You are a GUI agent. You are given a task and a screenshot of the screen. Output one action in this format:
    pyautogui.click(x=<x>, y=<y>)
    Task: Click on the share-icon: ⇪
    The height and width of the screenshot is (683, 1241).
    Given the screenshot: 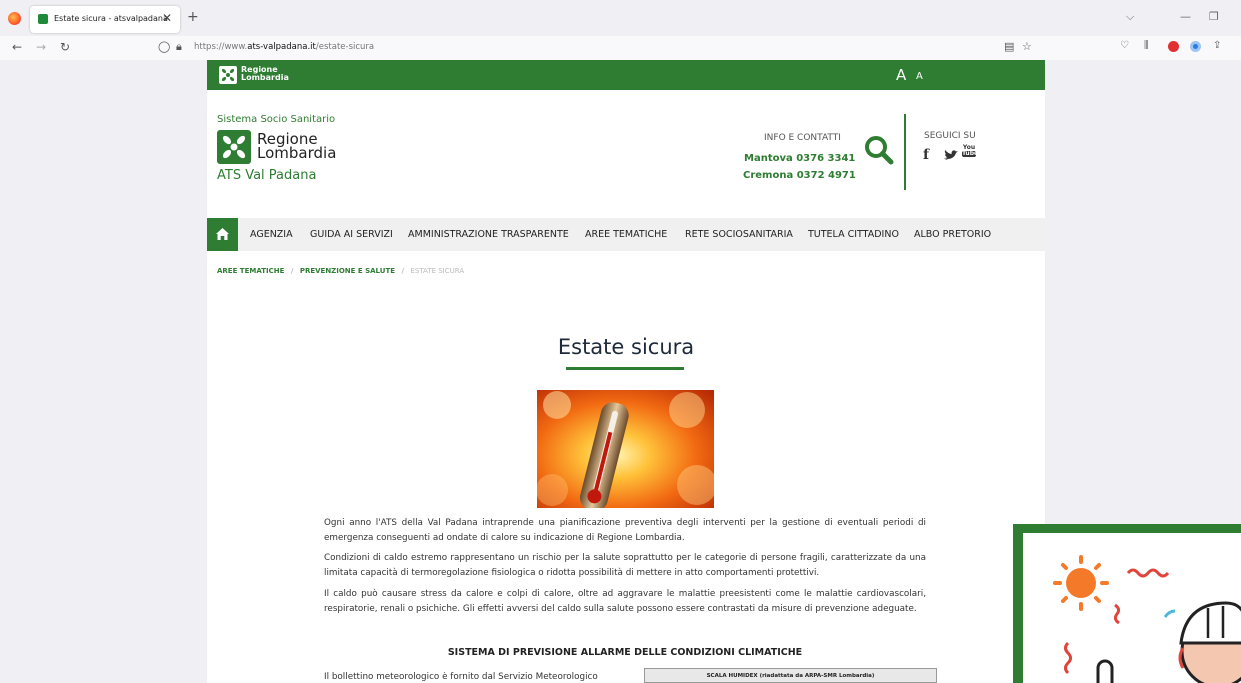 What is the action you would take?
    pyautogui.click(x=1217, y=45)
    